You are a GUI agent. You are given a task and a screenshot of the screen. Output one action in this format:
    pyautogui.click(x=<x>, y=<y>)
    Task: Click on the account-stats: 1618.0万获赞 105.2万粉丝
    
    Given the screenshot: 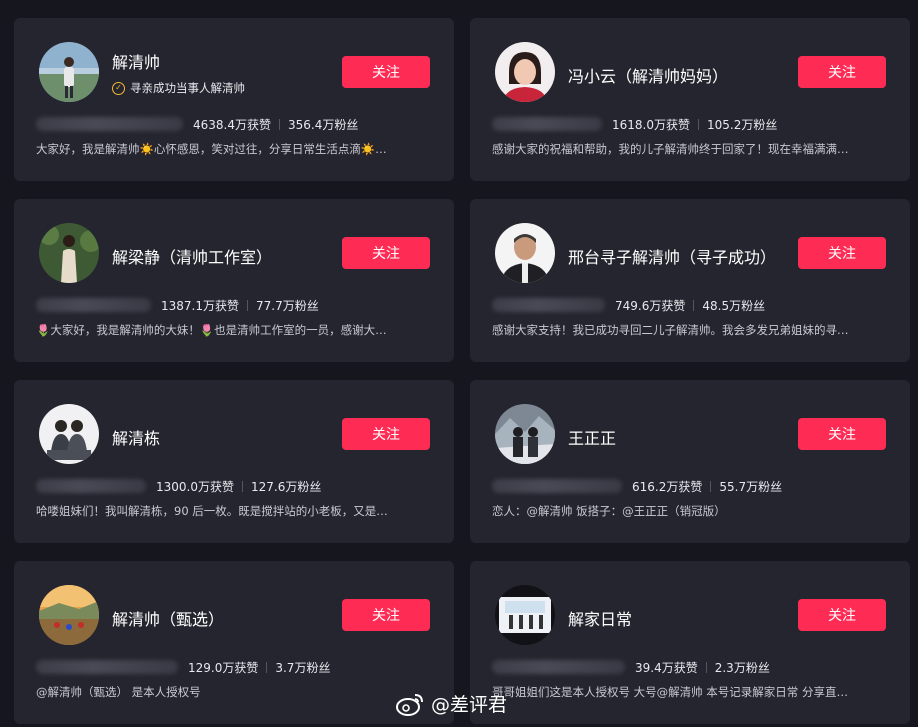 What is the action you would take?
    pyautogui.click(x=634, y=124)
    